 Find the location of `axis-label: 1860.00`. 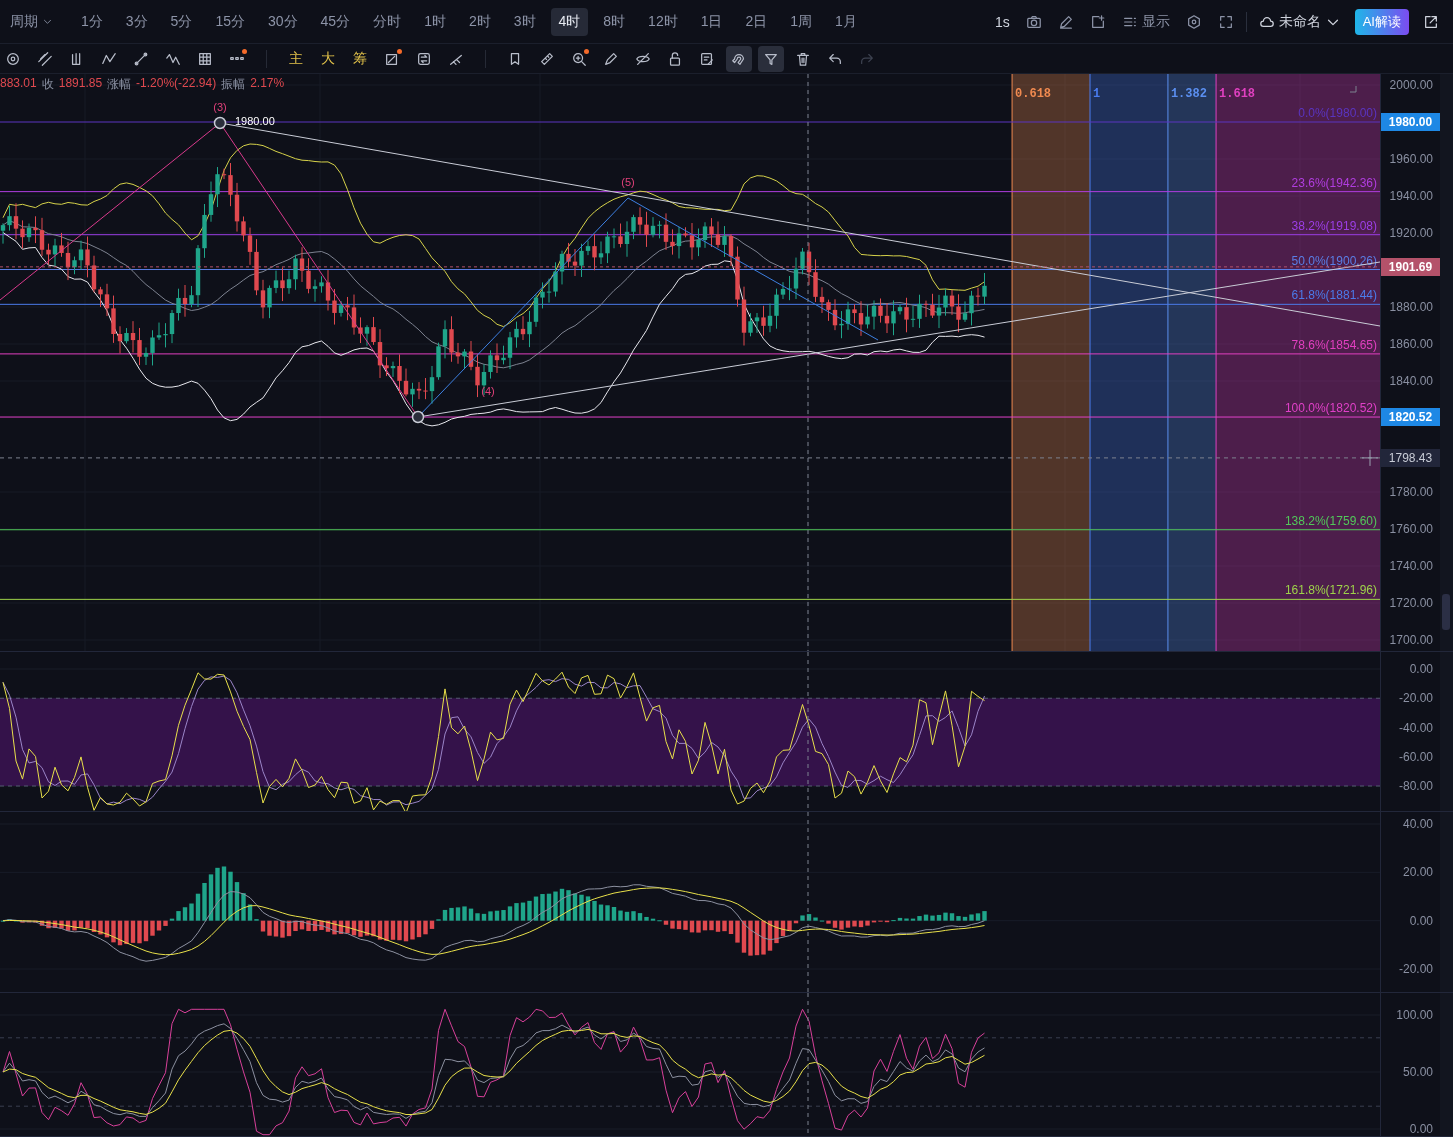

axis-label: 1860.00 is located at coordinates (1411, 344).